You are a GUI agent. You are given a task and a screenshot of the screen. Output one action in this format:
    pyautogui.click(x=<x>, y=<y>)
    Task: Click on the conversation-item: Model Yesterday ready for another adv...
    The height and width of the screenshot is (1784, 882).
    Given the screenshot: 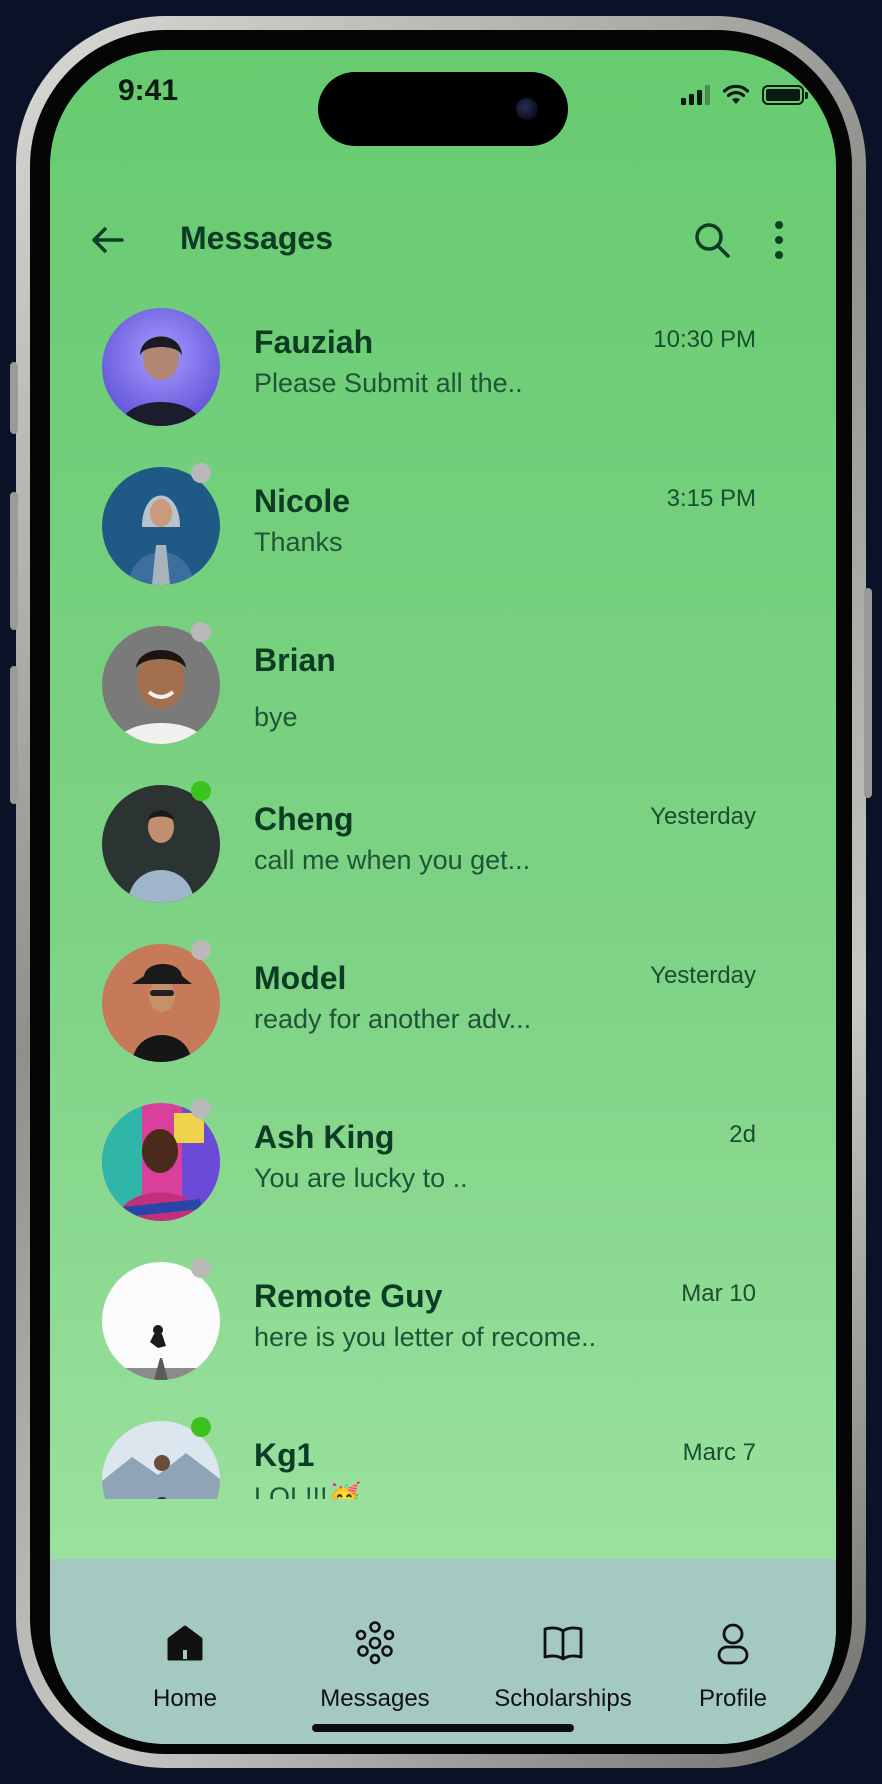 What is the action you would take?
    pyautogui.click(x=443, y=1001)
    